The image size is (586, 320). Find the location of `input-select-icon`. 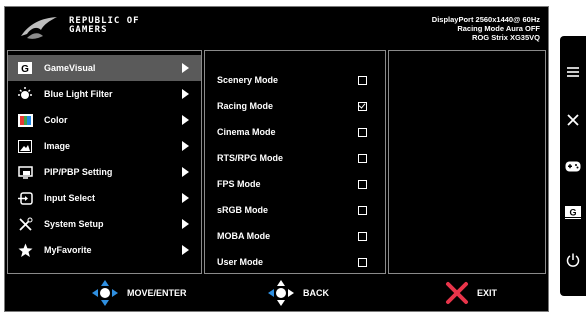

input-select-icon is located at coordinates (25, 198).